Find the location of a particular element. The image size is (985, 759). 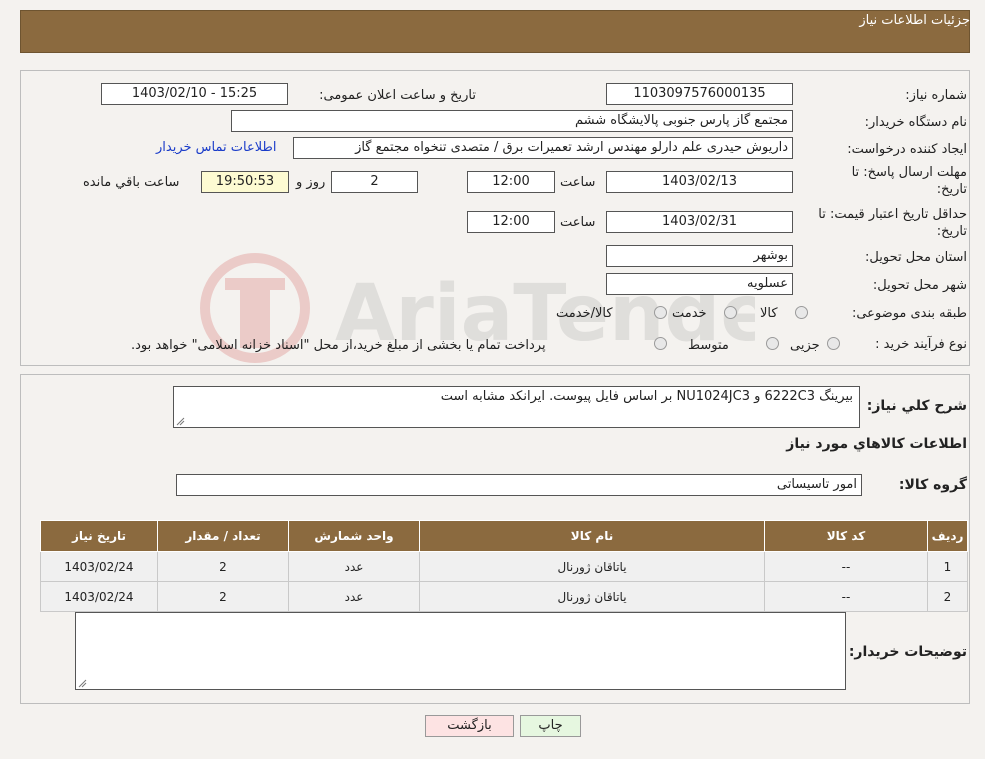

col-qty: تعداد / مقدار is located at coordinates (223, 536).